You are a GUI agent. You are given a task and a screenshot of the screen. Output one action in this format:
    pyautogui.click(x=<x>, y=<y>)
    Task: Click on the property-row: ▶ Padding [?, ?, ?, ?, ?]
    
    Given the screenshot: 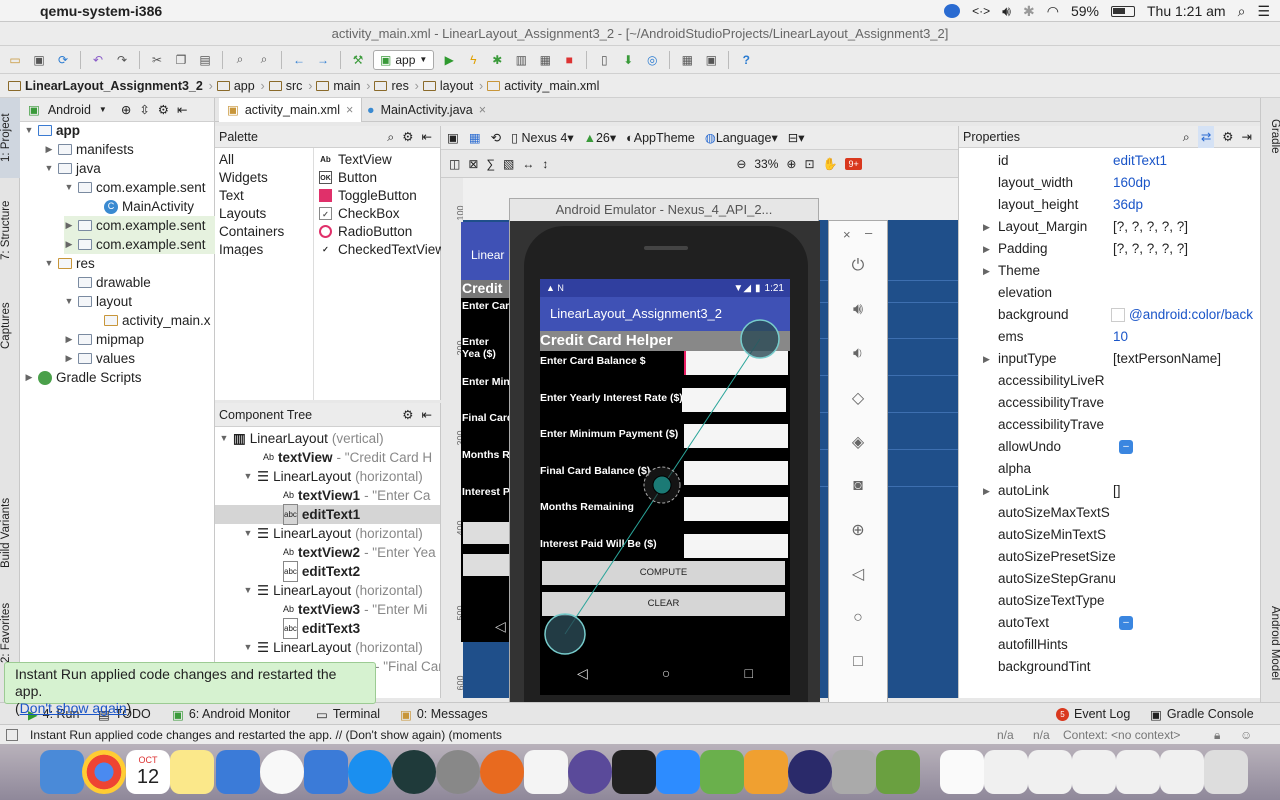 What is the action you would take?
    pyautogui.click(x=1109, y=249)
    